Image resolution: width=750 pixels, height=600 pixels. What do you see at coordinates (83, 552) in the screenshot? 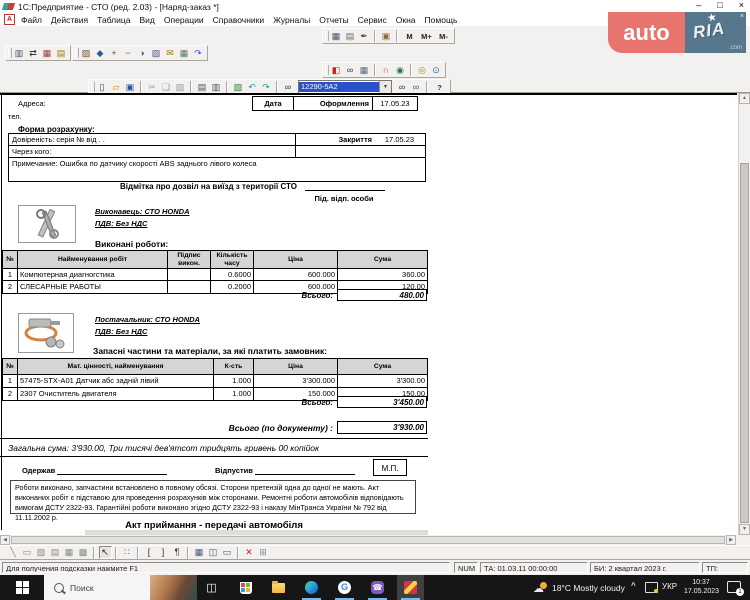
I see `ole-tool-icon: ▩` at bounding box center [83, 552].